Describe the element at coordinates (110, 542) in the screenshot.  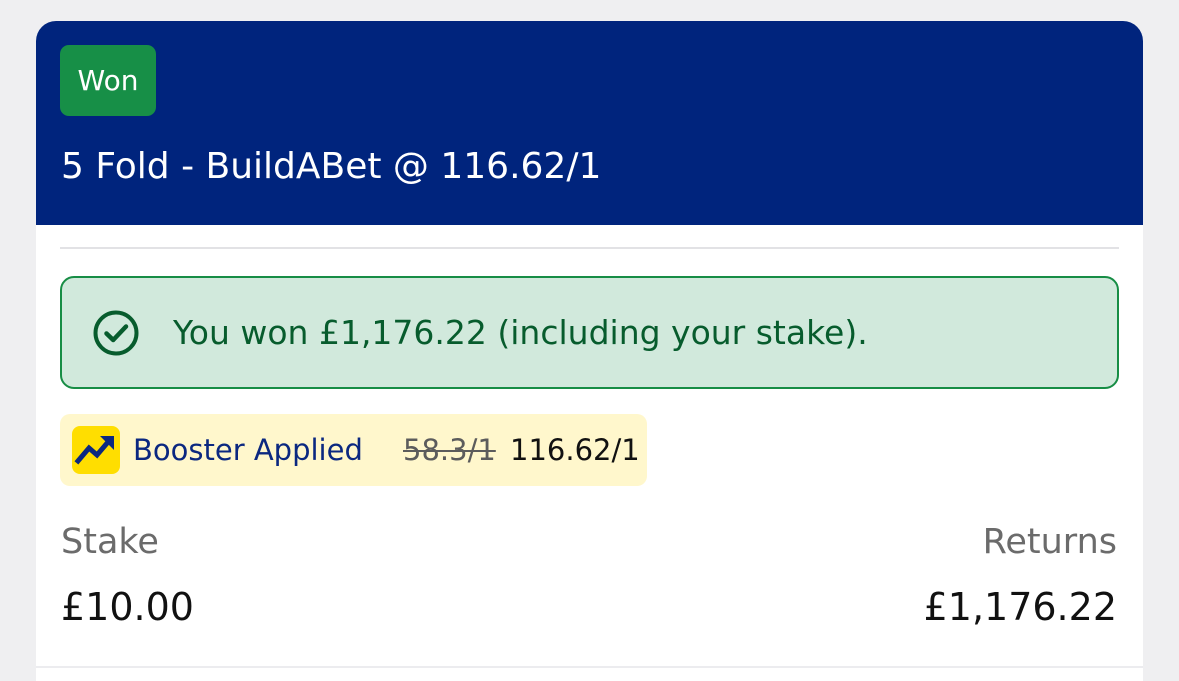
I see `stake-label: Stake` at that location.